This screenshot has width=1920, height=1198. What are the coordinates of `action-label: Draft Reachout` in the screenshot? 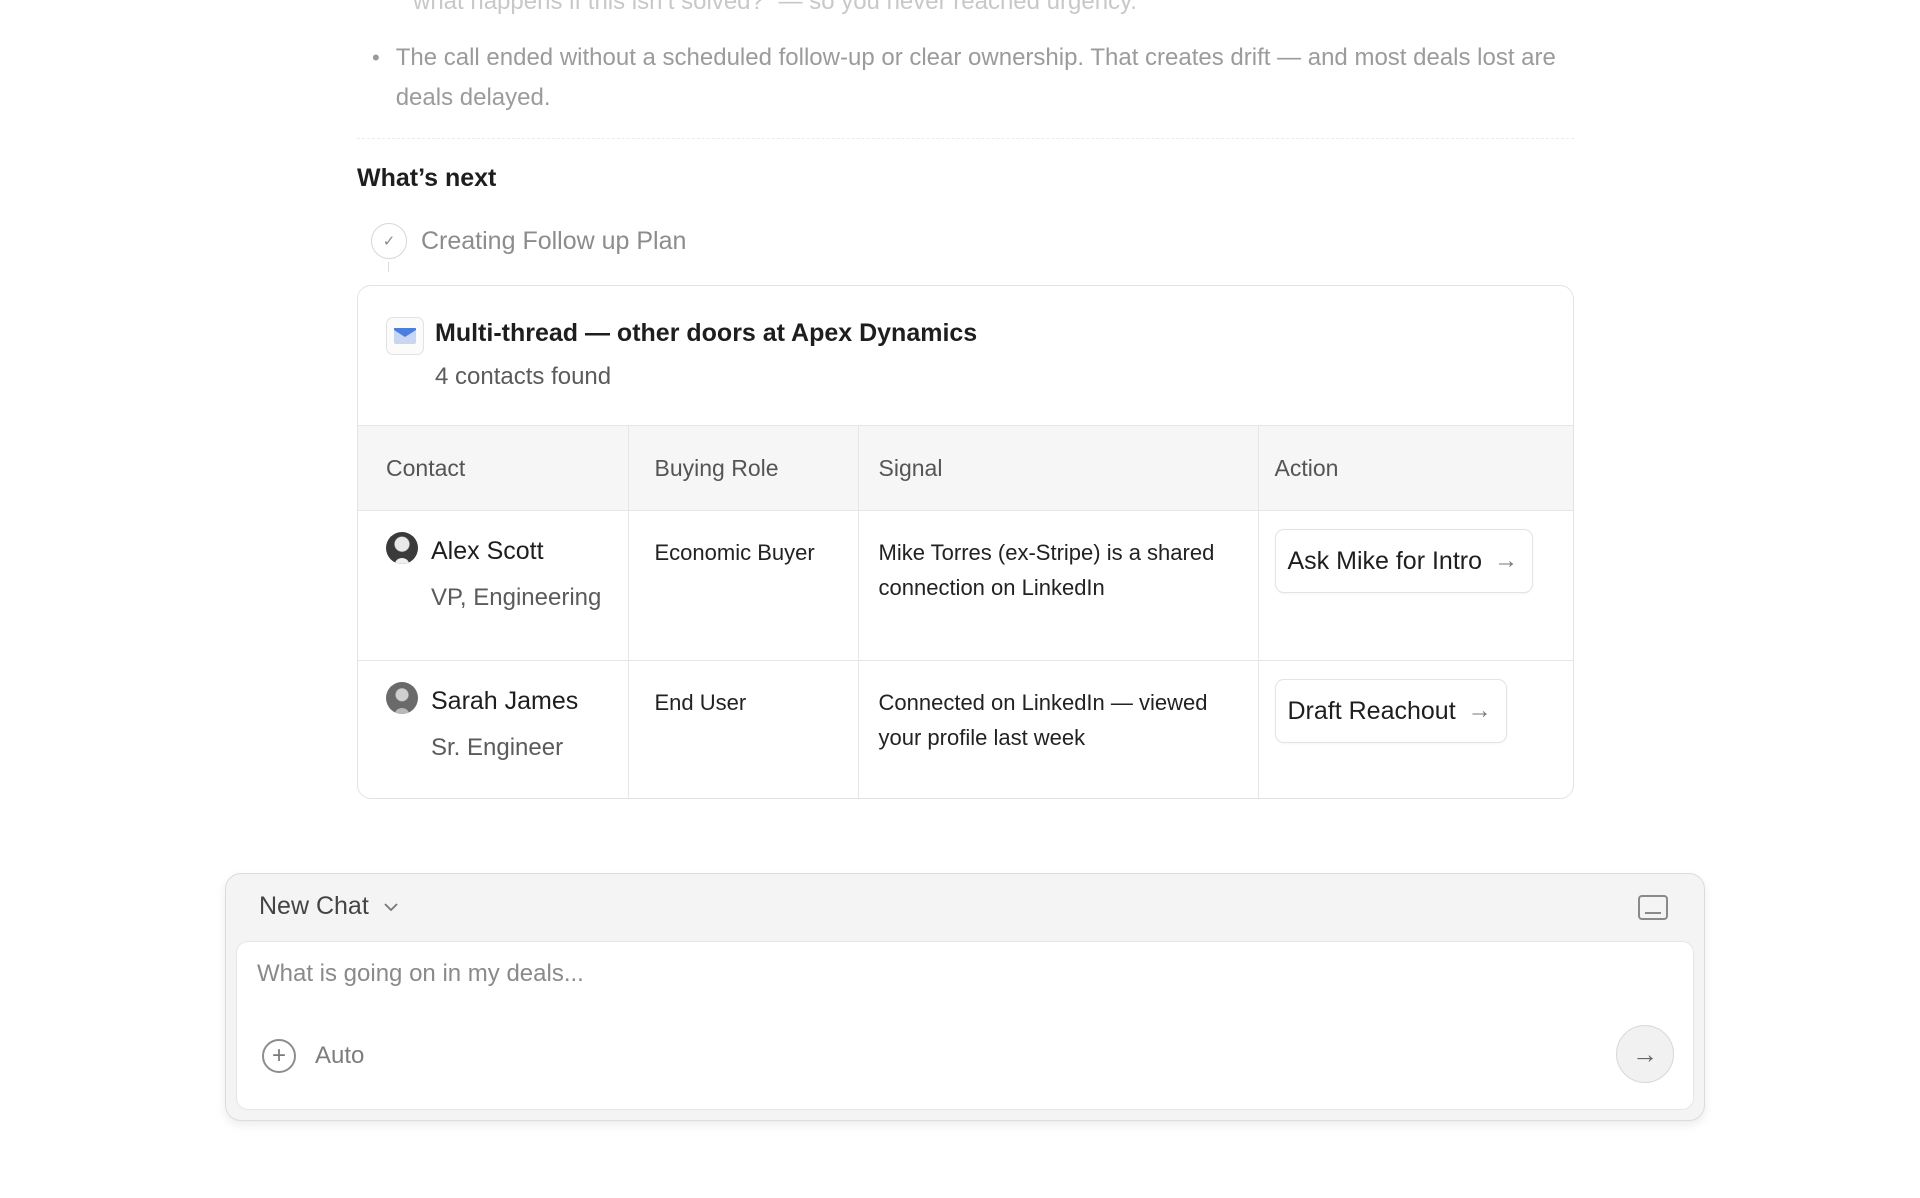 It's located at (1371, 710).